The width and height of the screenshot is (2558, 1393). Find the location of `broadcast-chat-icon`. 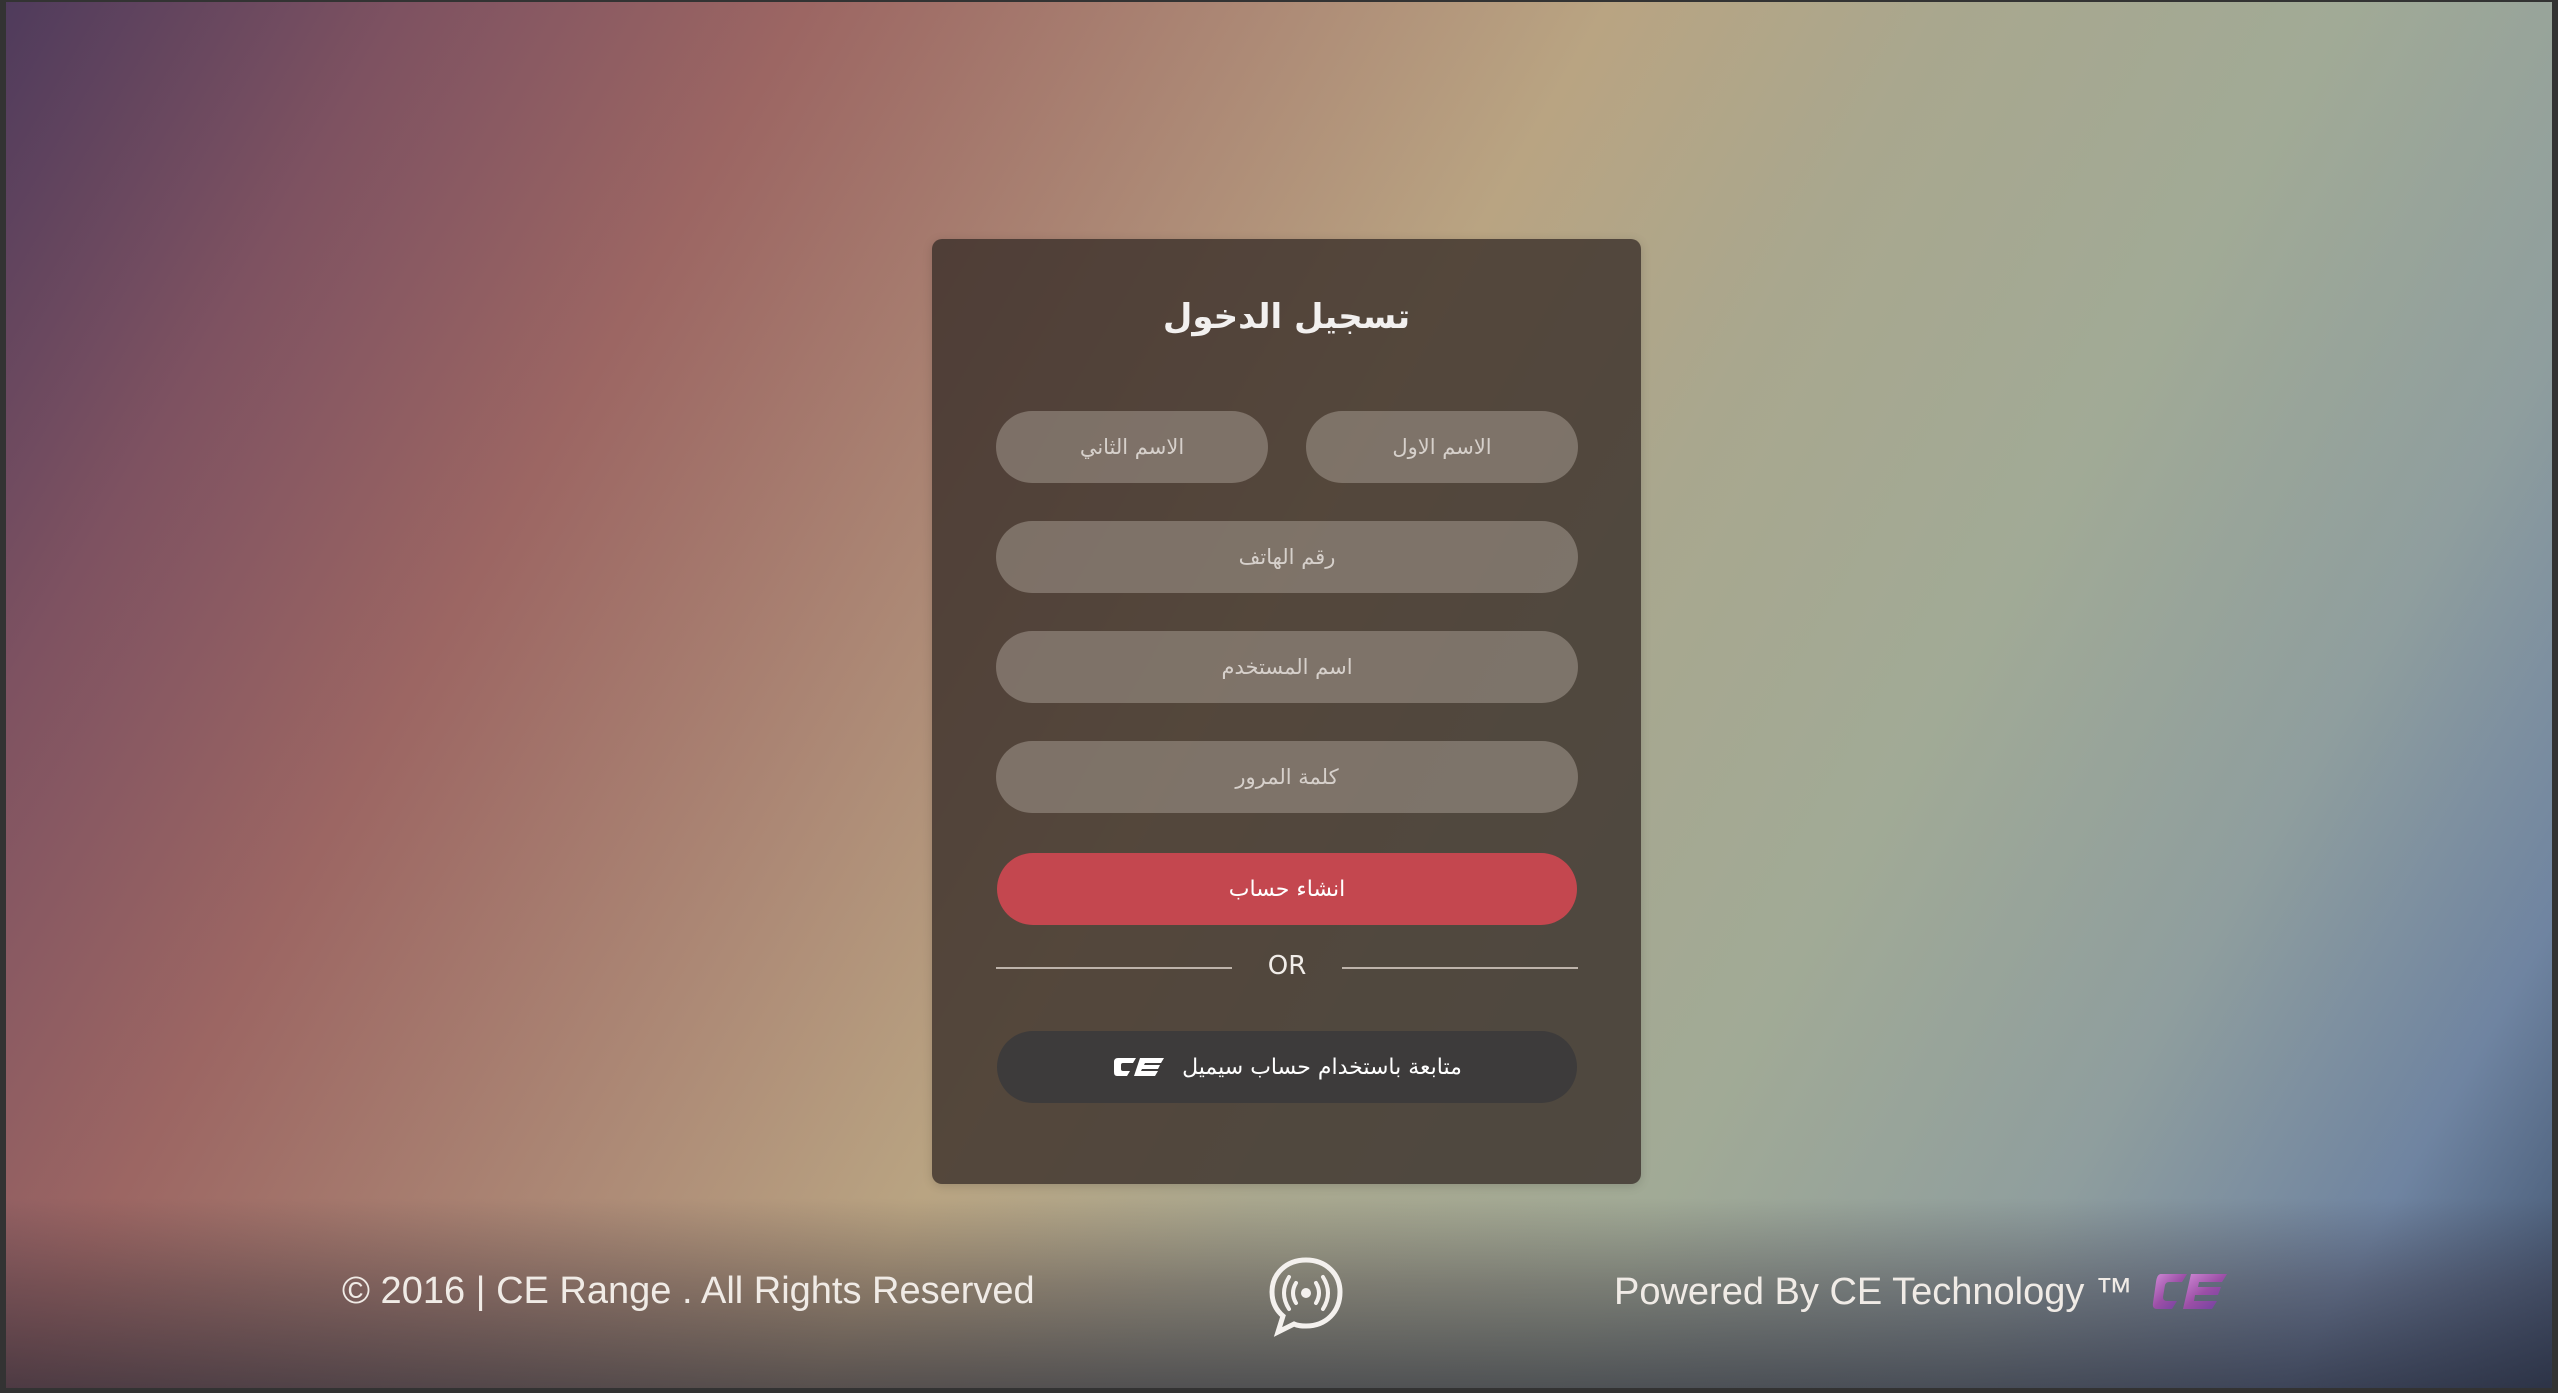

broadcast-chat-icon is located at coordinates (1306, 1296).